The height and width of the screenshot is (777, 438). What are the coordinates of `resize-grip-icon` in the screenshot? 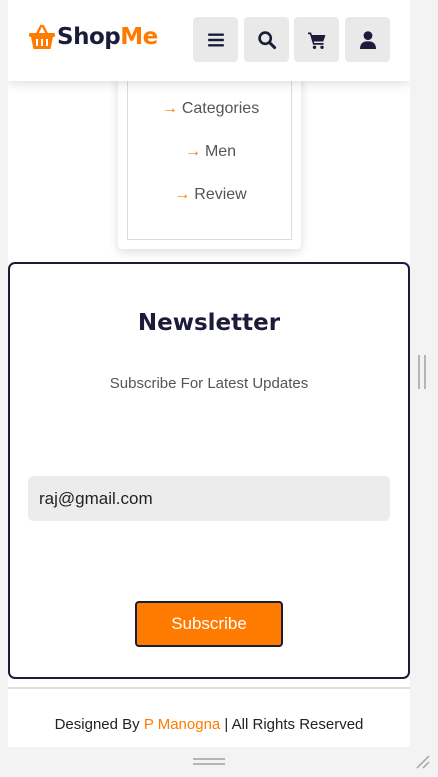 It's located at (422, 761).